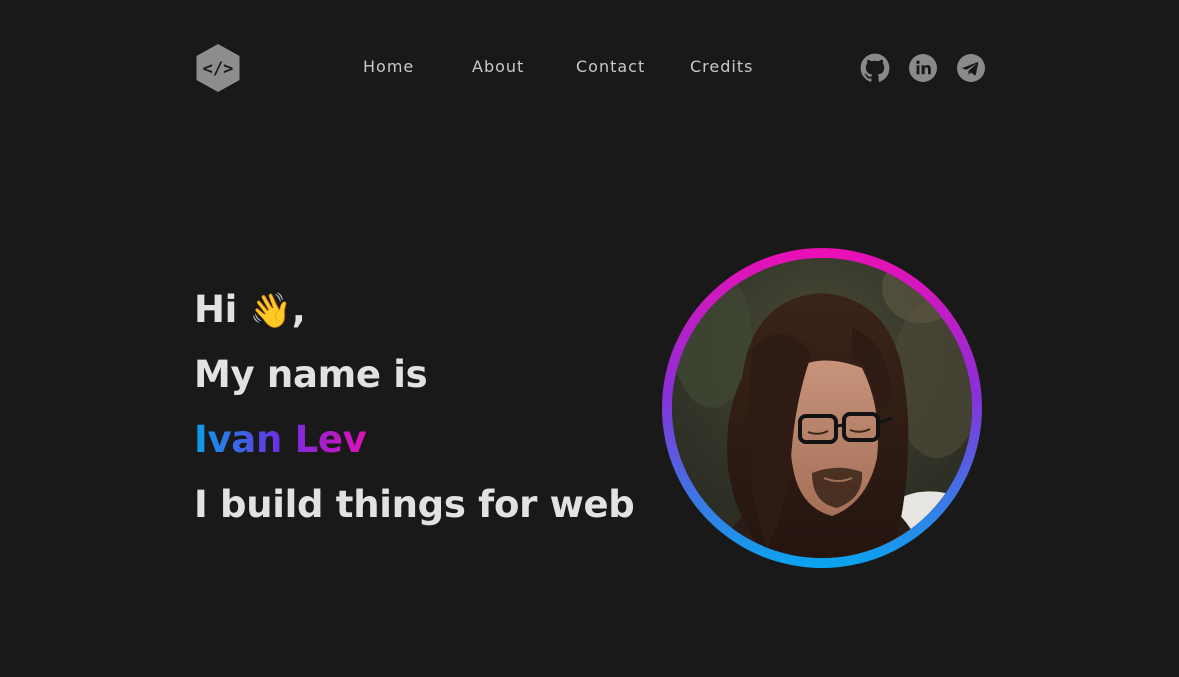 The image size is (1179, 677). I want to click on code-brackets-hexagon-icon: </>, so click(218, 68).